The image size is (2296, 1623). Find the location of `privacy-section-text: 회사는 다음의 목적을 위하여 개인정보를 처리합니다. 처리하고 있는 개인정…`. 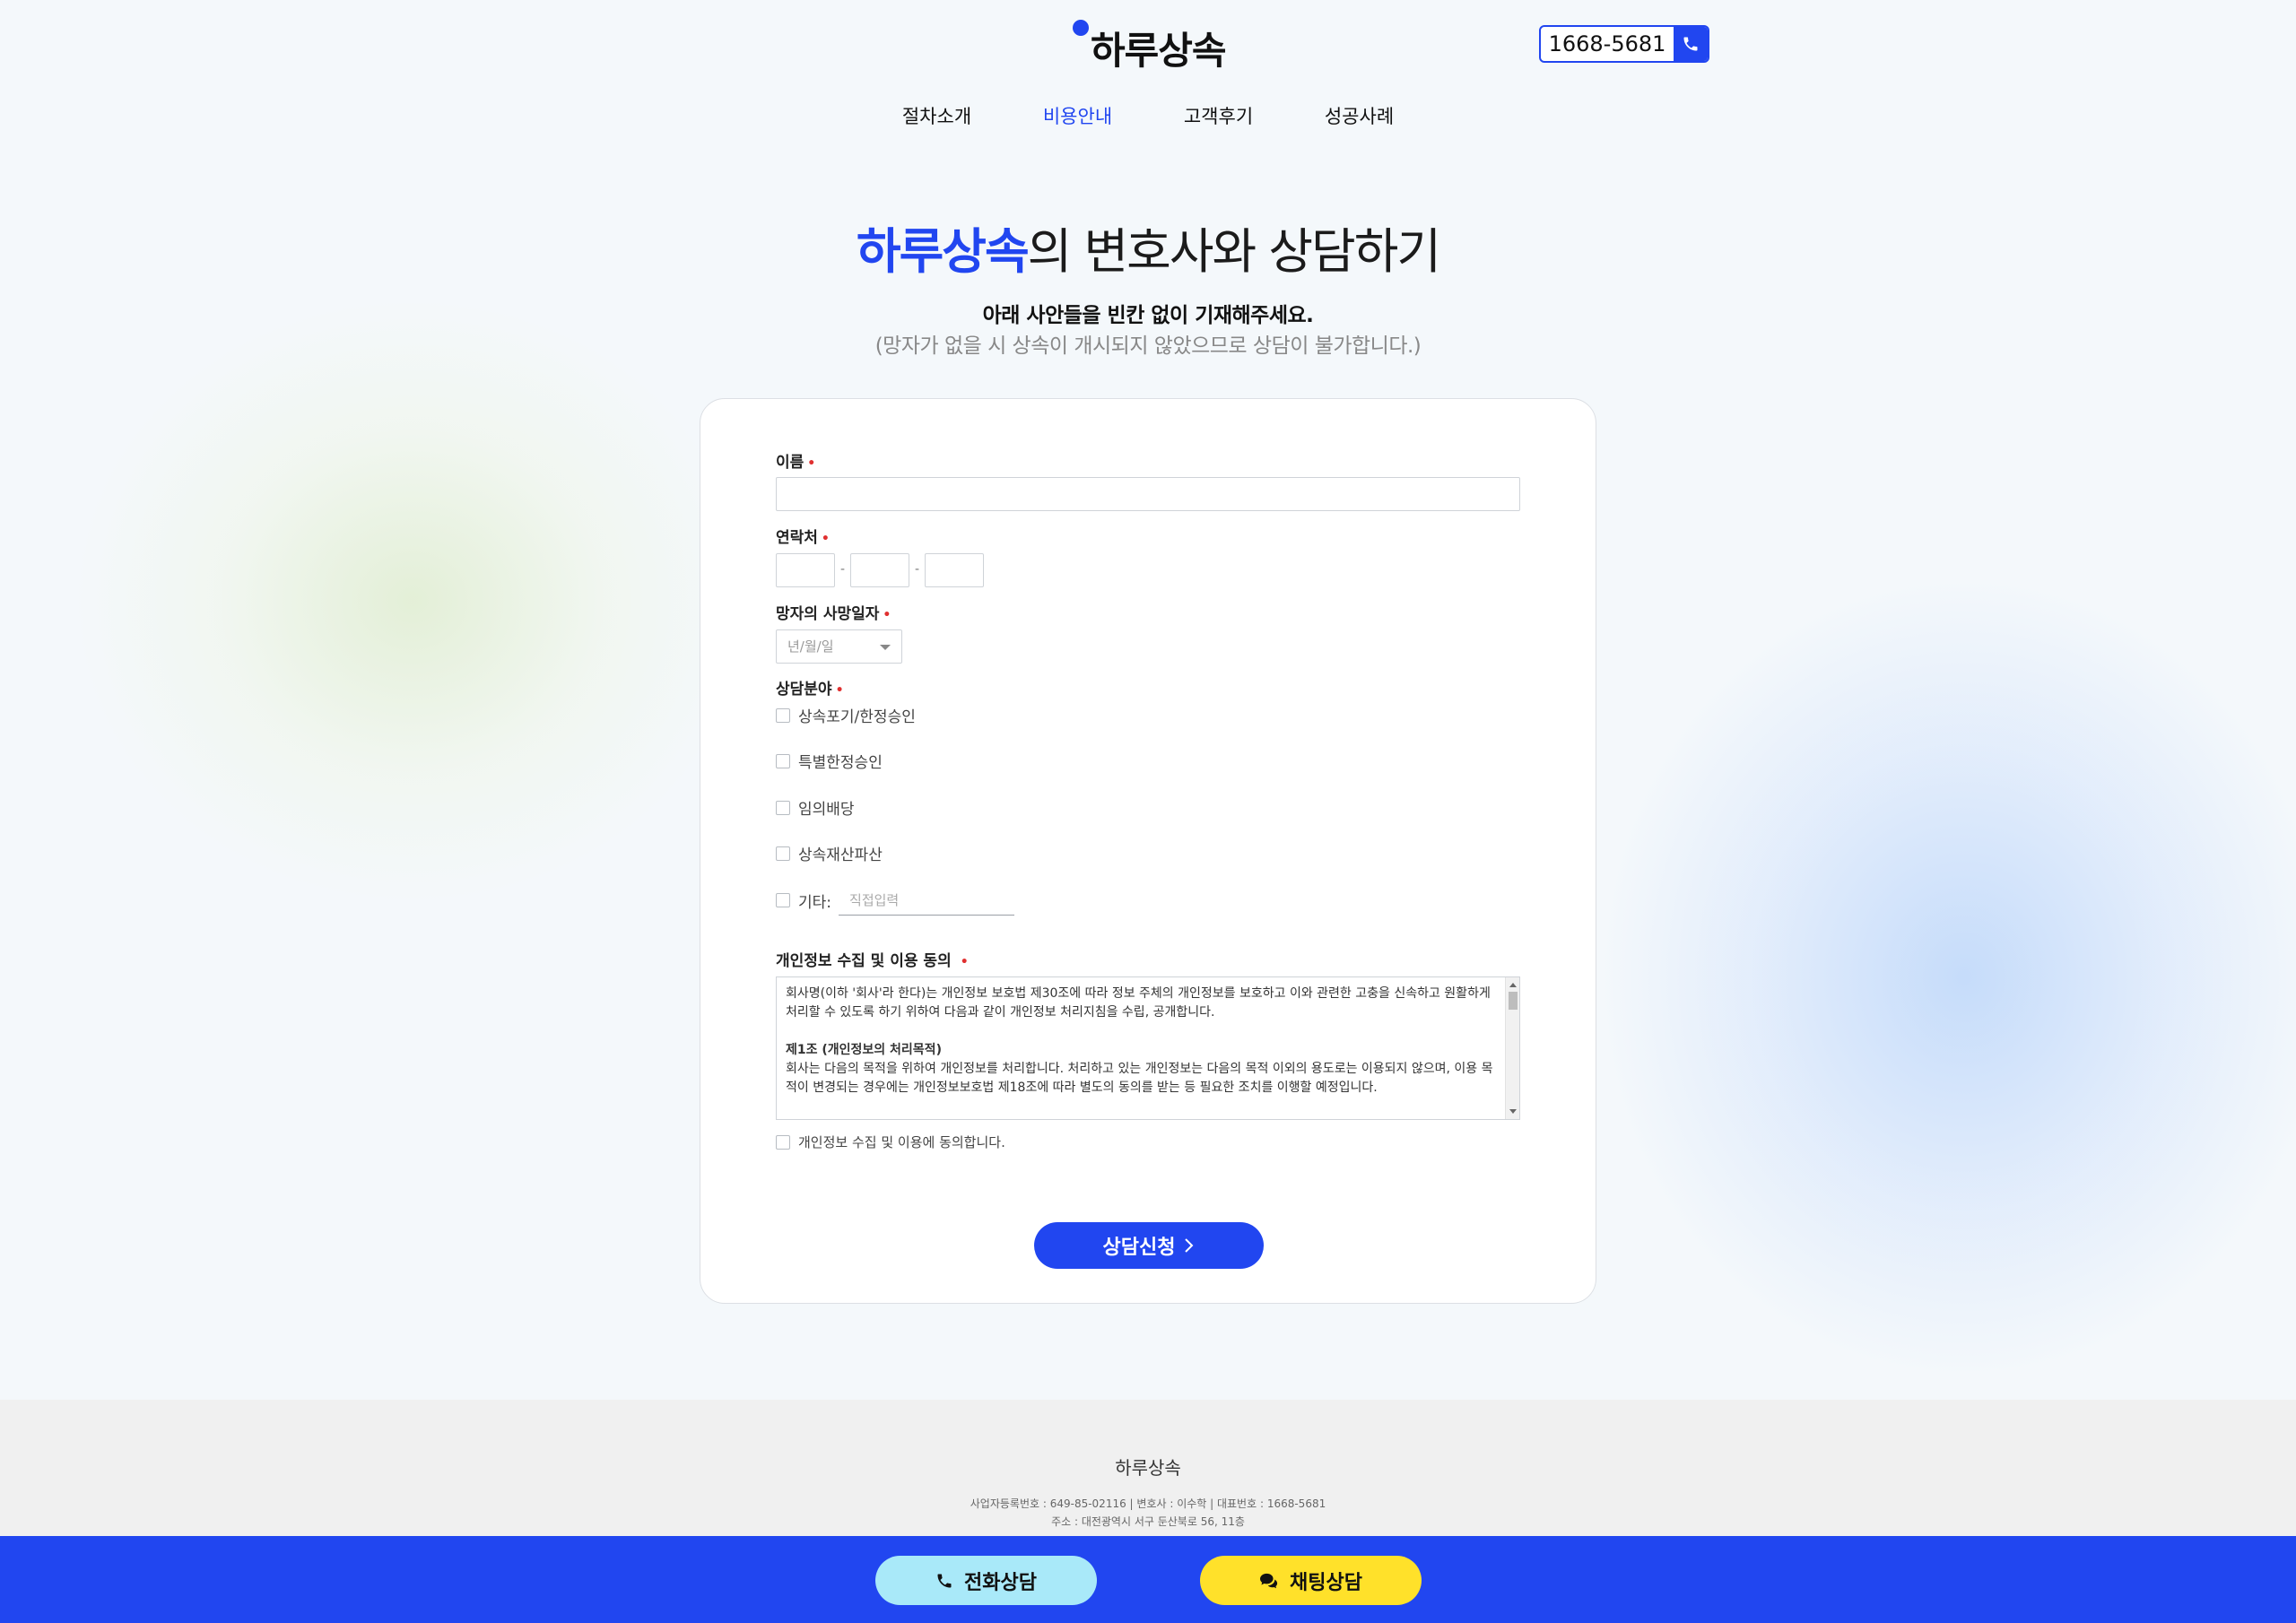

privacy-section-text: 회사는 다음의 목적을 위하여 개인정보를 처리합니다. 처리하고 있는 개인정… is located at coordinates (1139, 1078).